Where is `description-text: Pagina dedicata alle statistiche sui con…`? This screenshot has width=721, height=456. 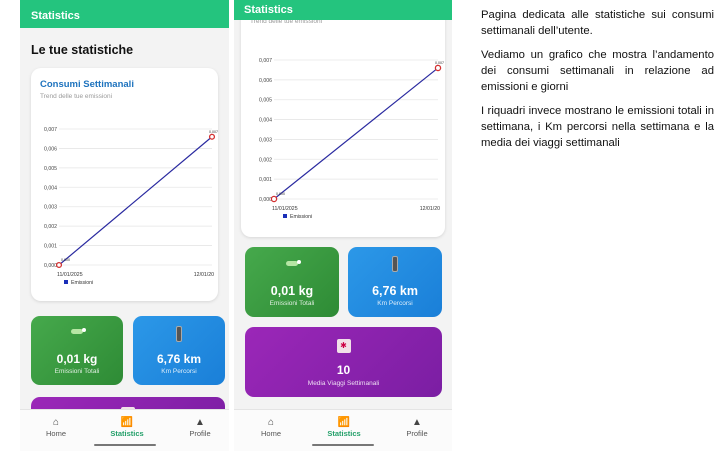 description-text: Pagina dedicata alle statistiche sui con… is located at coordinates (597, 83).